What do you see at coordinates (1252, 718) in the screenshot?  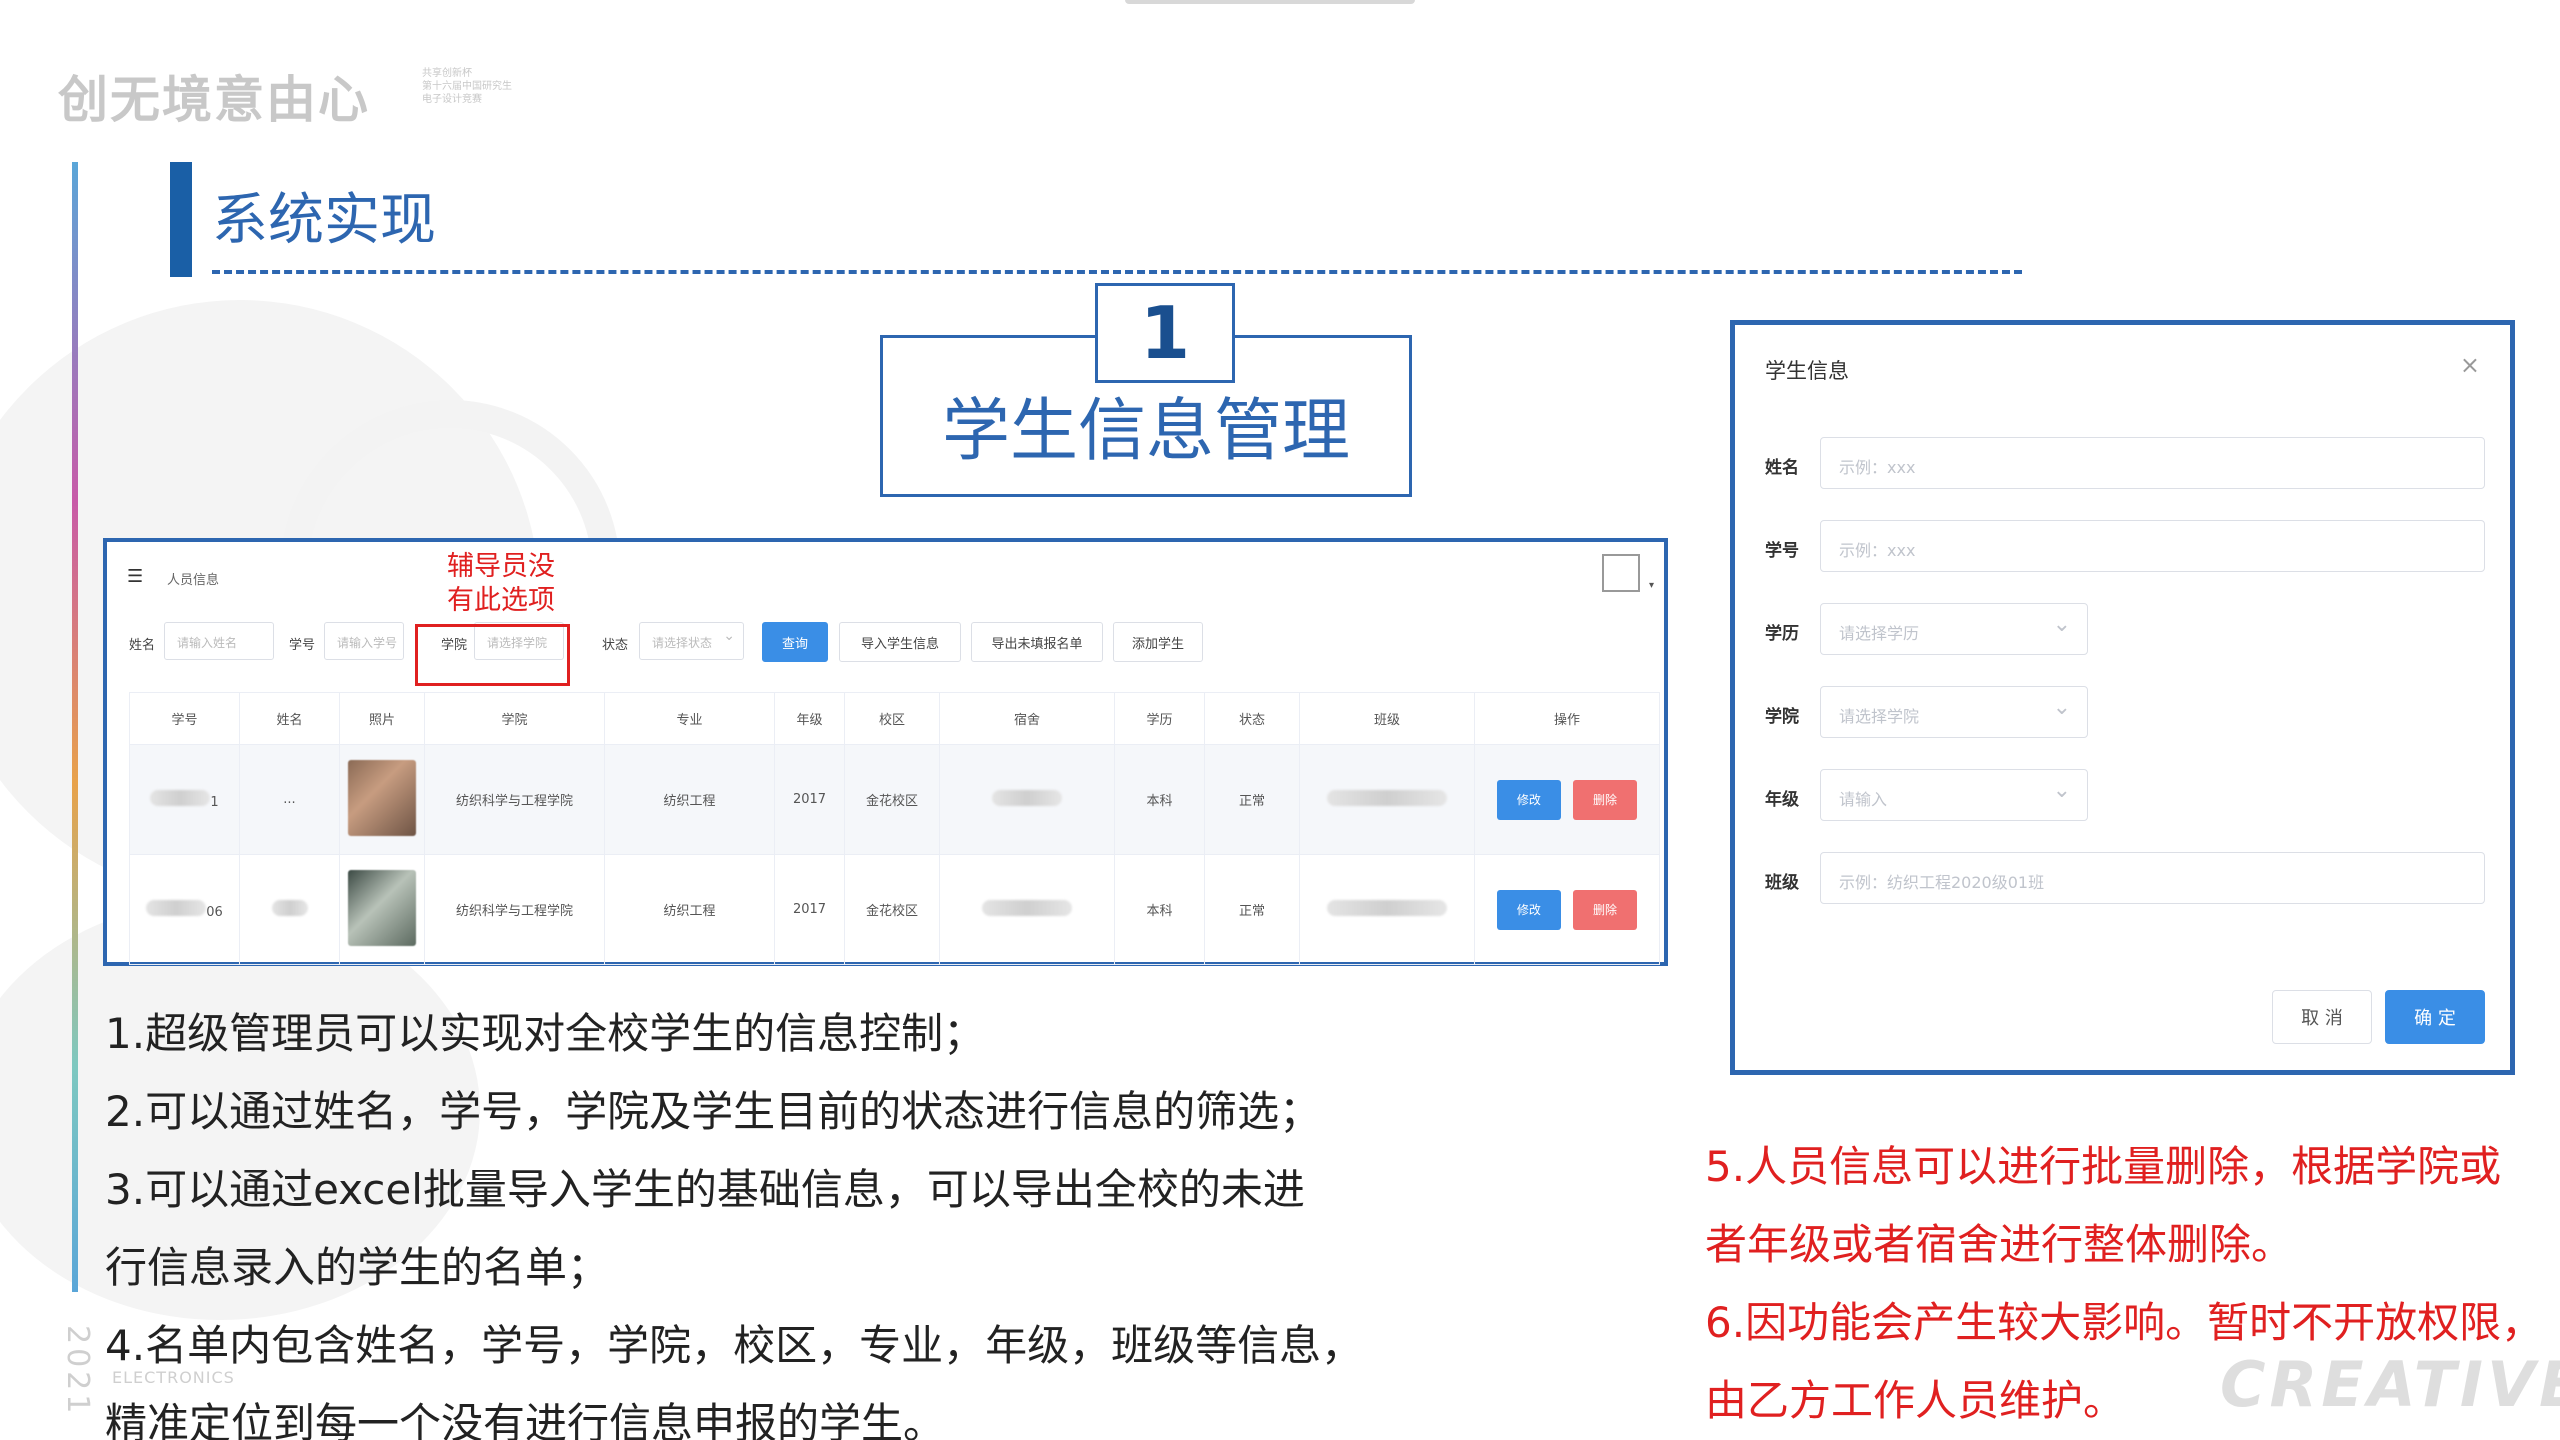 I see `column-header: 状态` at bounding box center [1252, 718].